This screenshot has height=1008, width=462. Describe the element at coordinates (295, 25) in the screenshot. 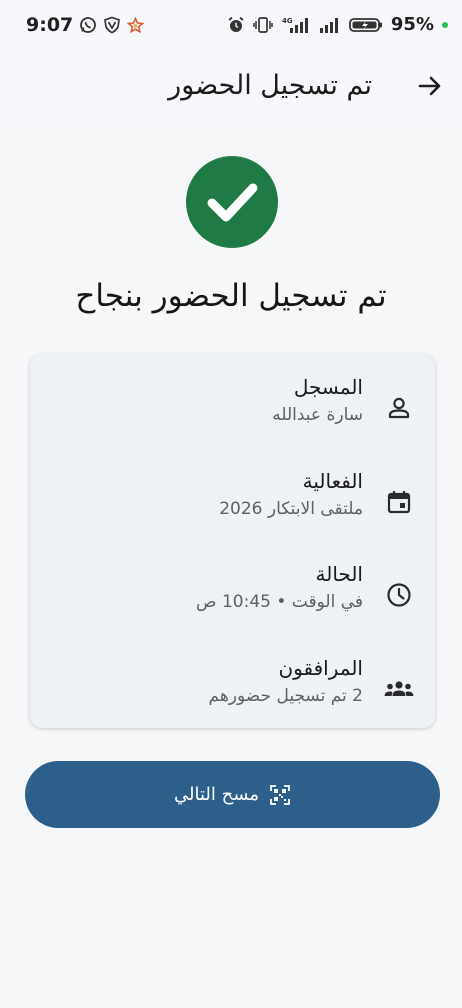

I see `mobile-signal-4g-icon: 4G` at that location.